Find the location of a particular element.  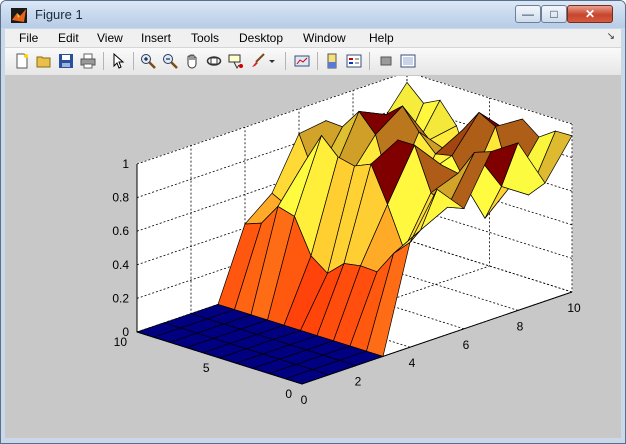

colorbar-icon is located at coordinates (332, 61).